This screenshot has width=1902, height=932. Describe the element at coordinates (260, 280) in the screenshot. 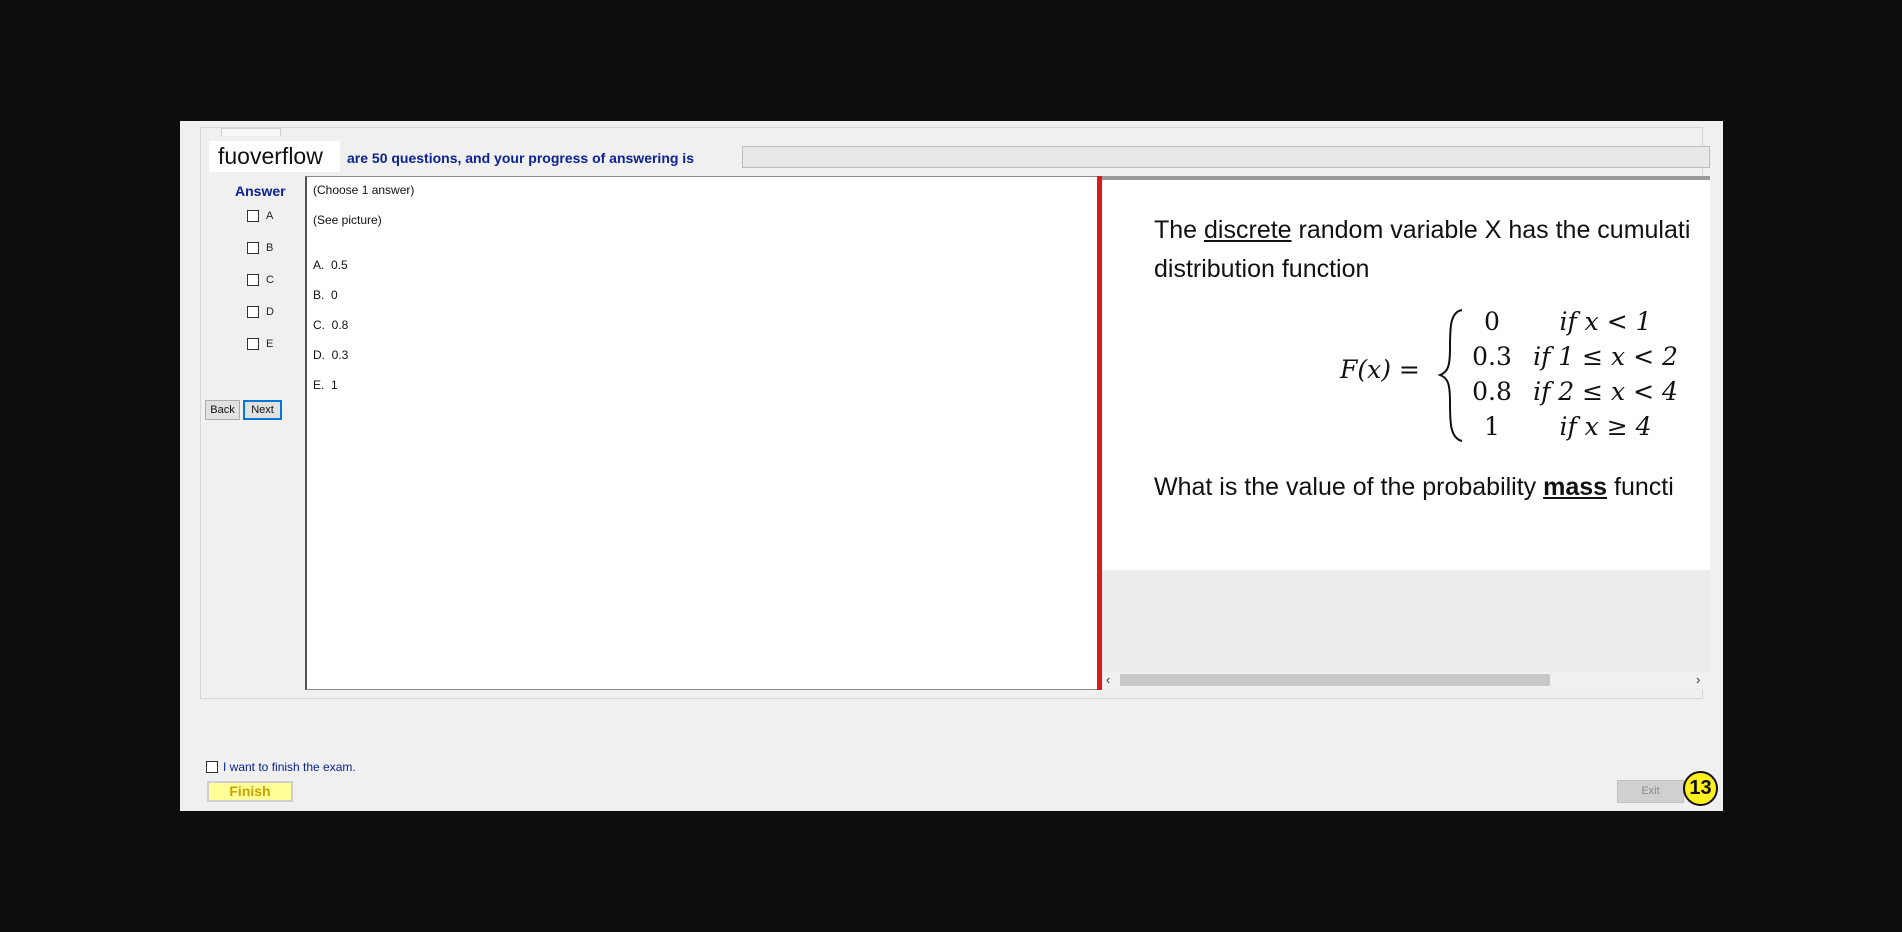

I see `answer-option-c: C` at that location.